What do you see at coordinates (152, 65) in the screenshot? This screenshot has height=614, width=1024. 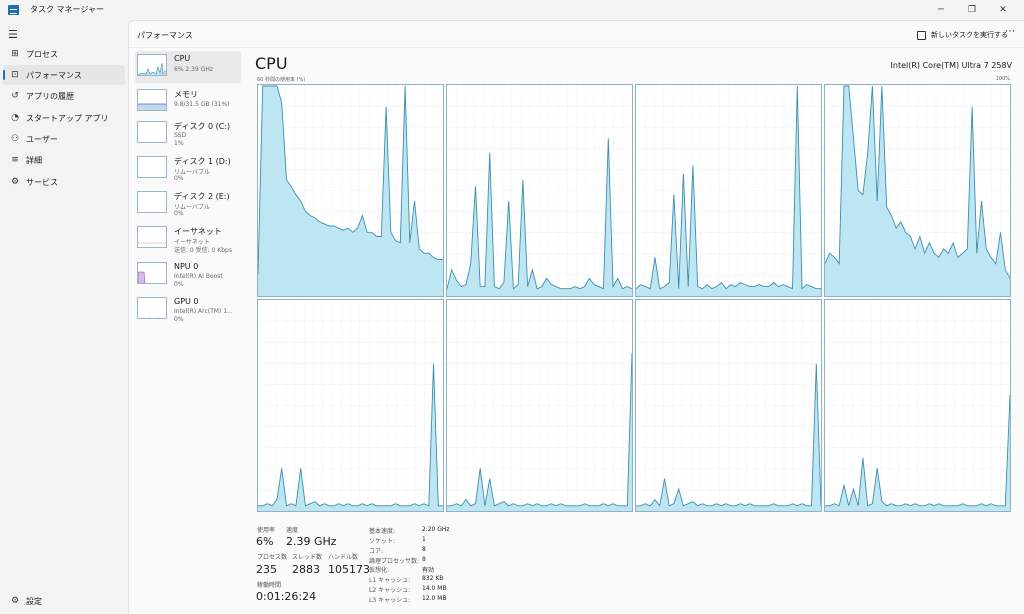 I see `cpu-thumbnail` at bounding box center [152, 65].